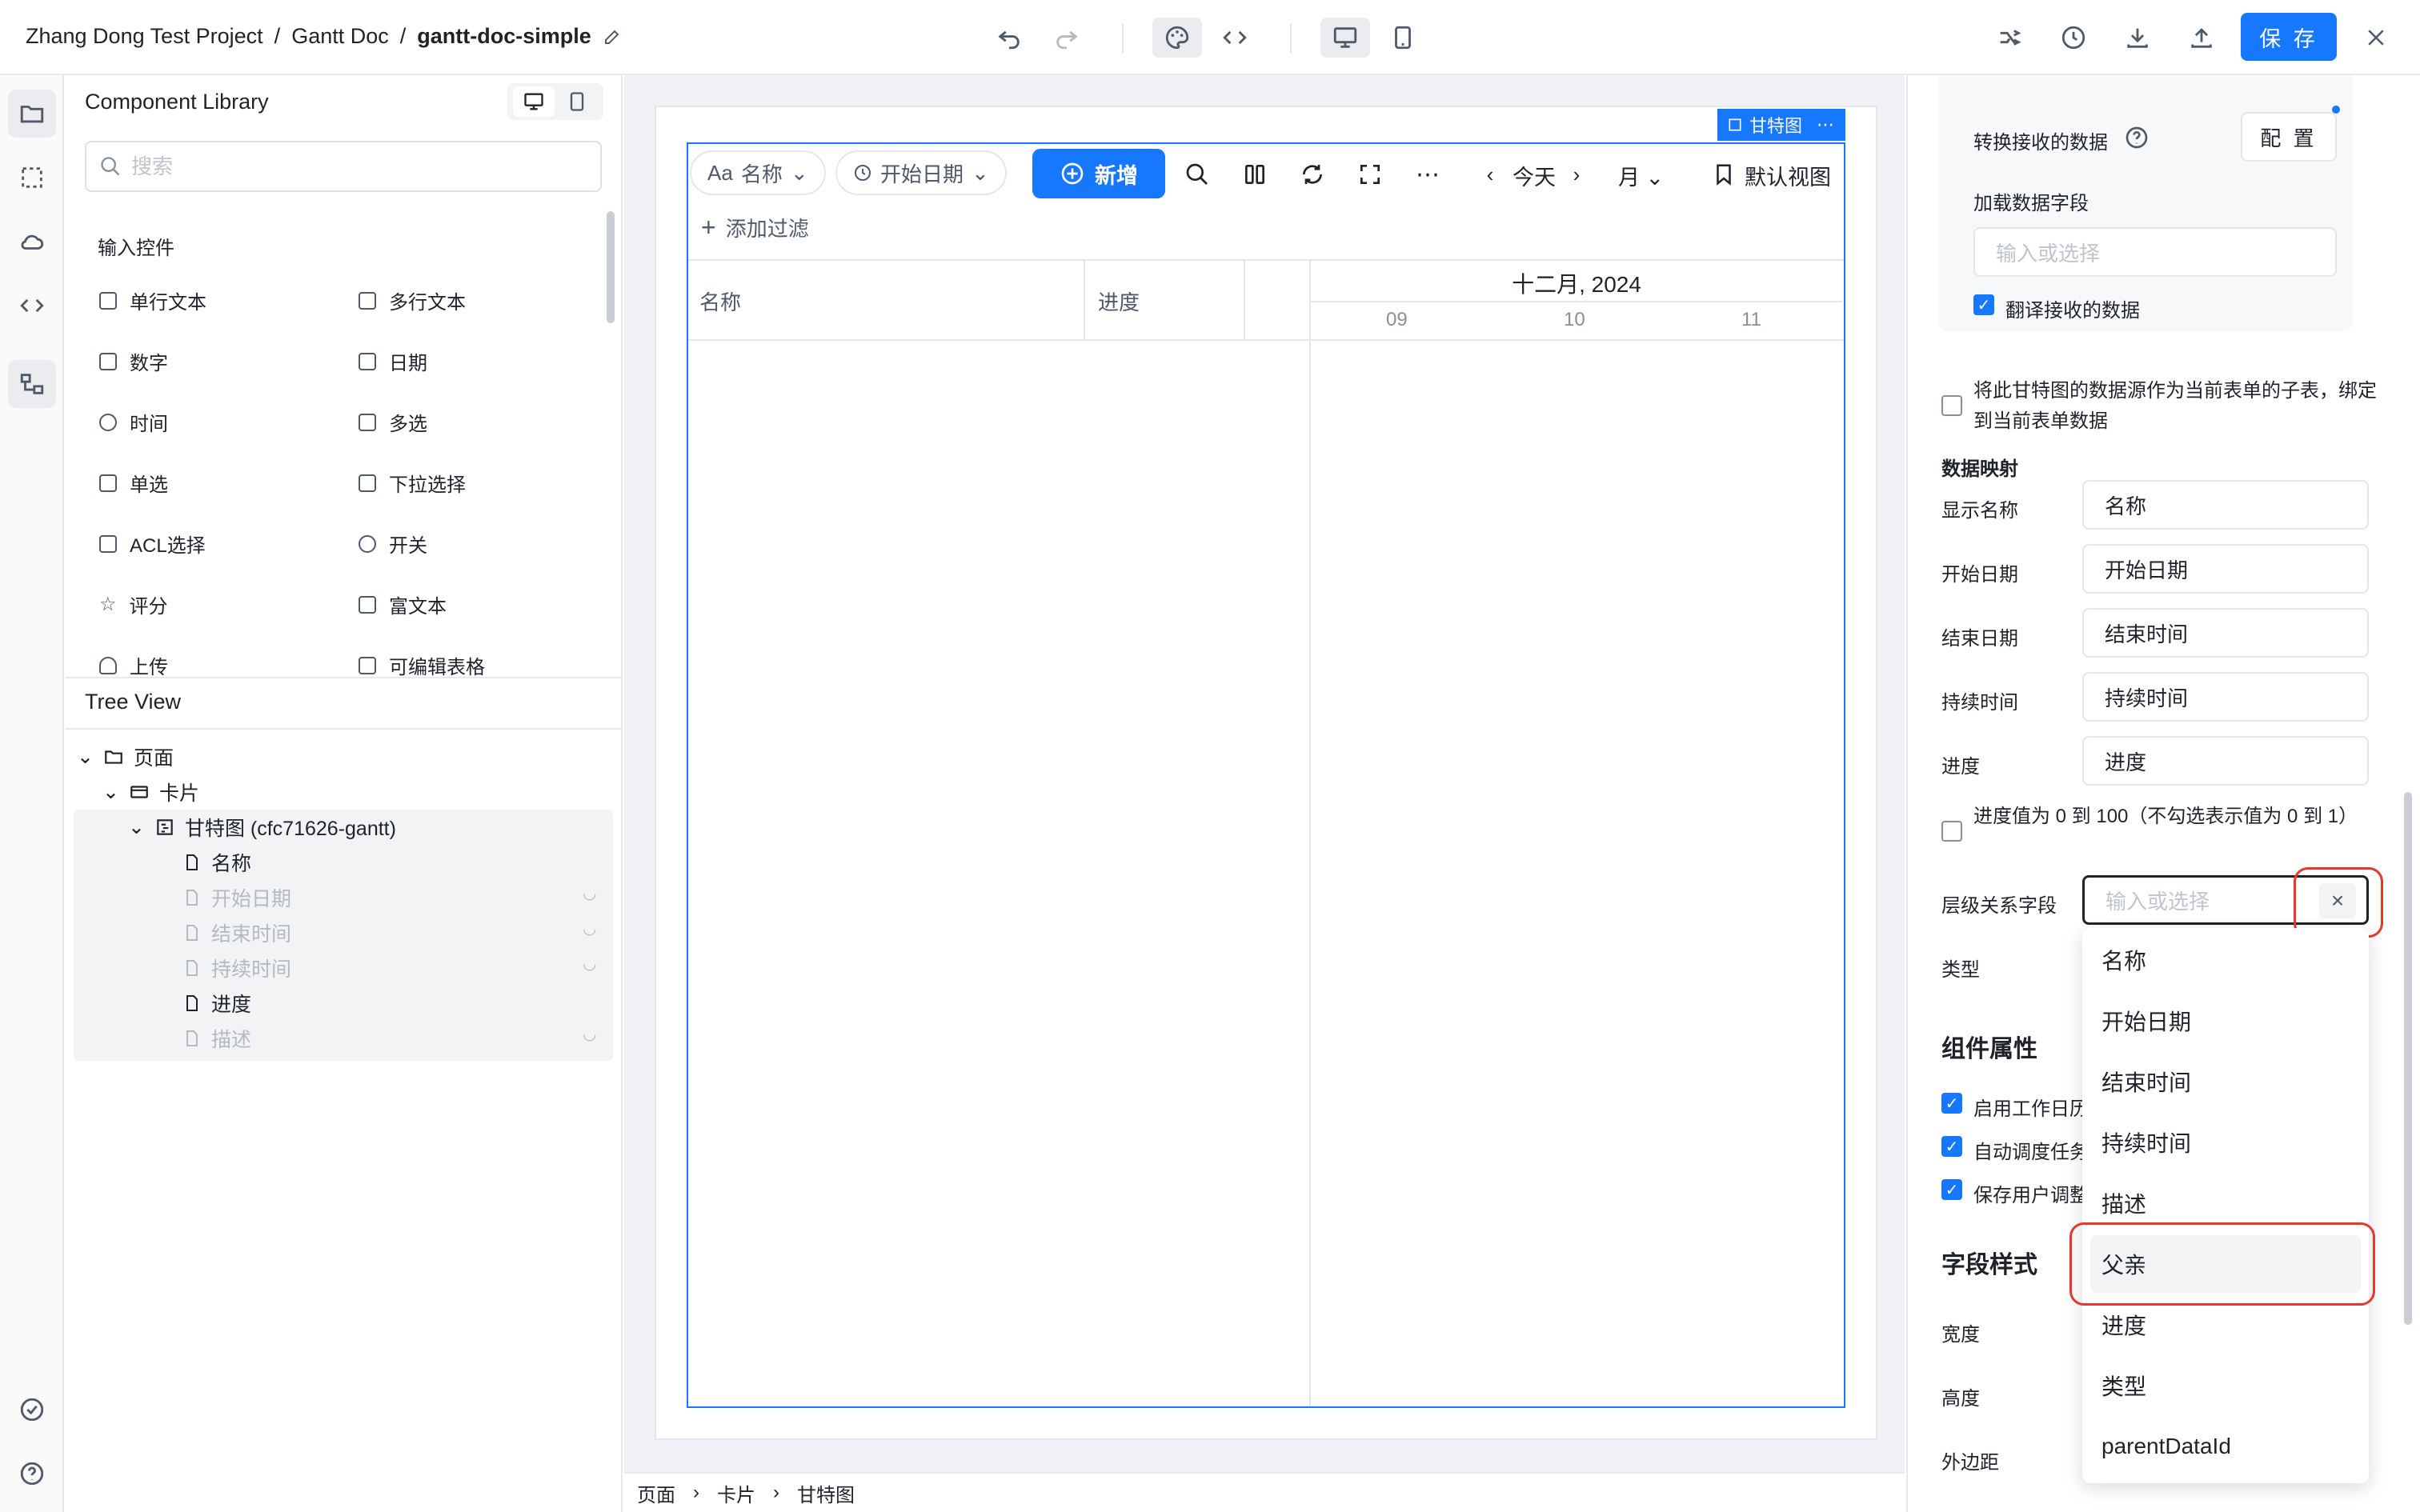  What do you see at coordinates (152, 300) in the screenshot?
I see `comp-single-text: 单行文本` at bounding box center [152, 300].